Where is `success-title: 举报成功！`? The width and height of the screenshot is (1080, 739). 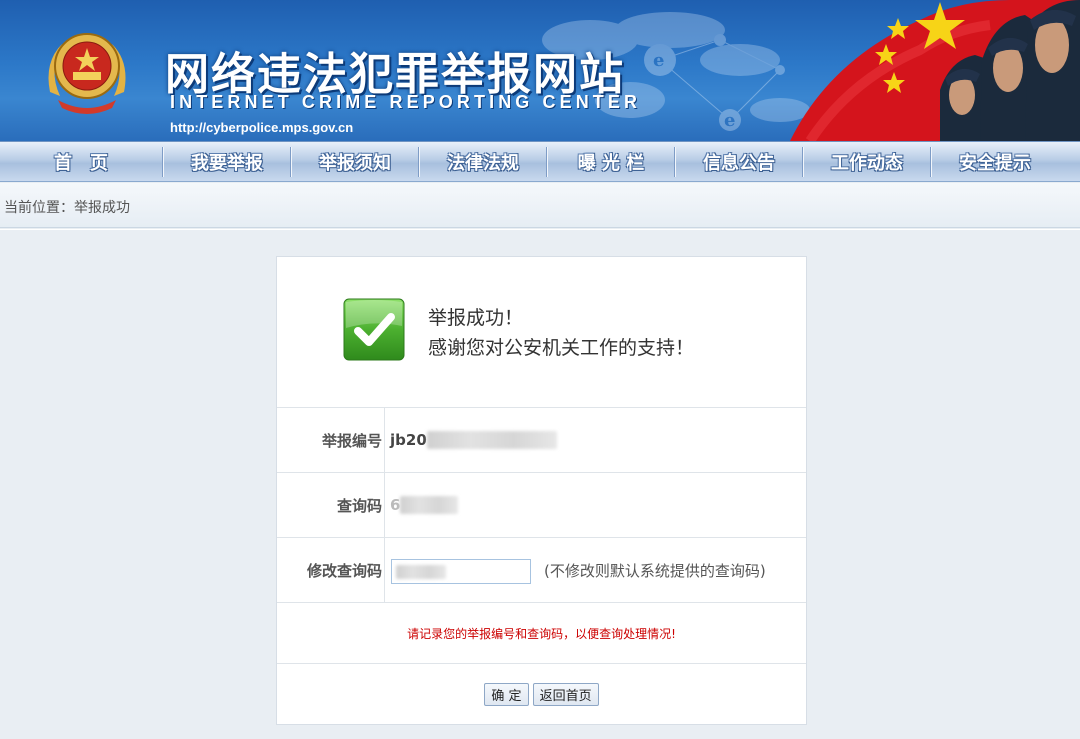 success-title: 举报成功！ is located at coordinates (476, 318).